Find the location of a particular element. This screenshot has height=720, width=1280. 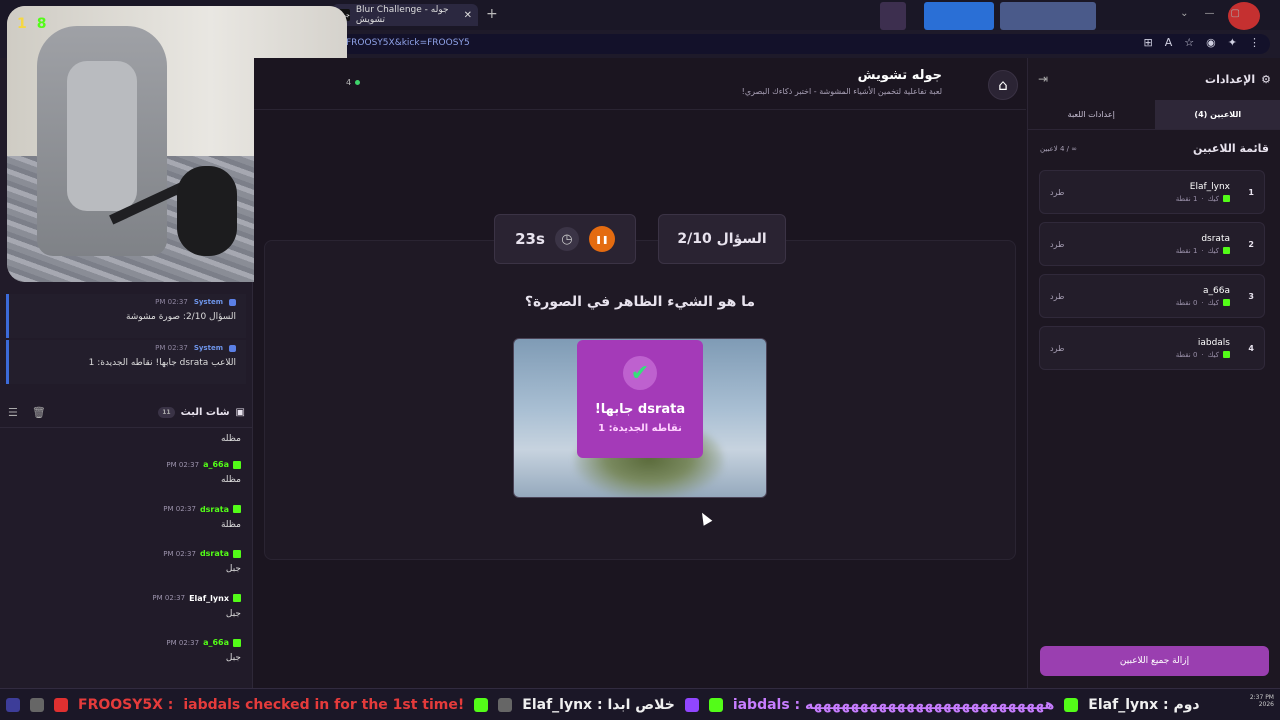

translate-icon: A is located at coordinates (1169, 42).